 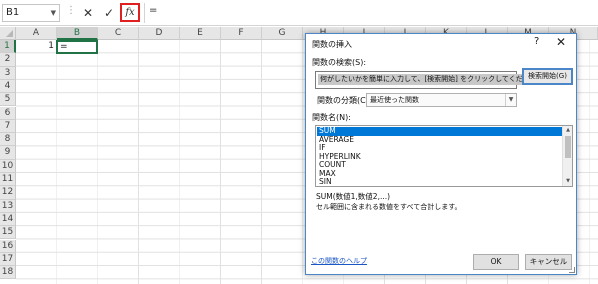 What do you see at coordinates (71, 10) in the screenshot?
I see `grip-icon: ⋮` at bounding box center [71, 10].